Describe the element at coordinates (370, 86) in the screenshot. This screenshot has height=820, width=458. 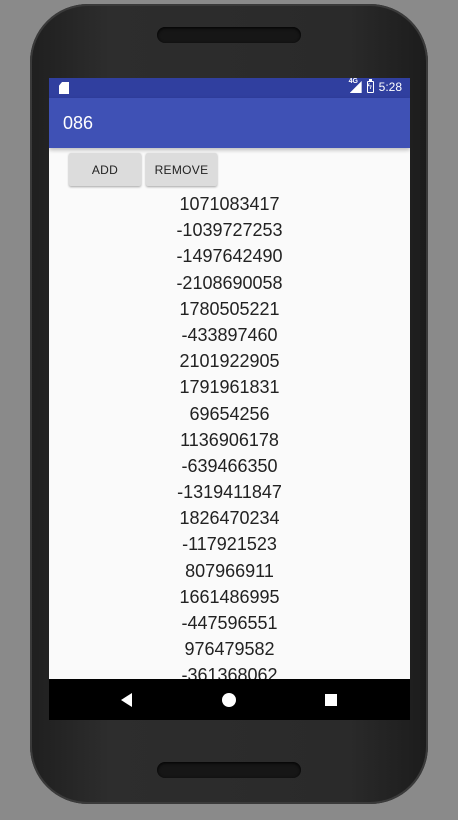
I see `battery-charging-icon: ϟ` at that location.